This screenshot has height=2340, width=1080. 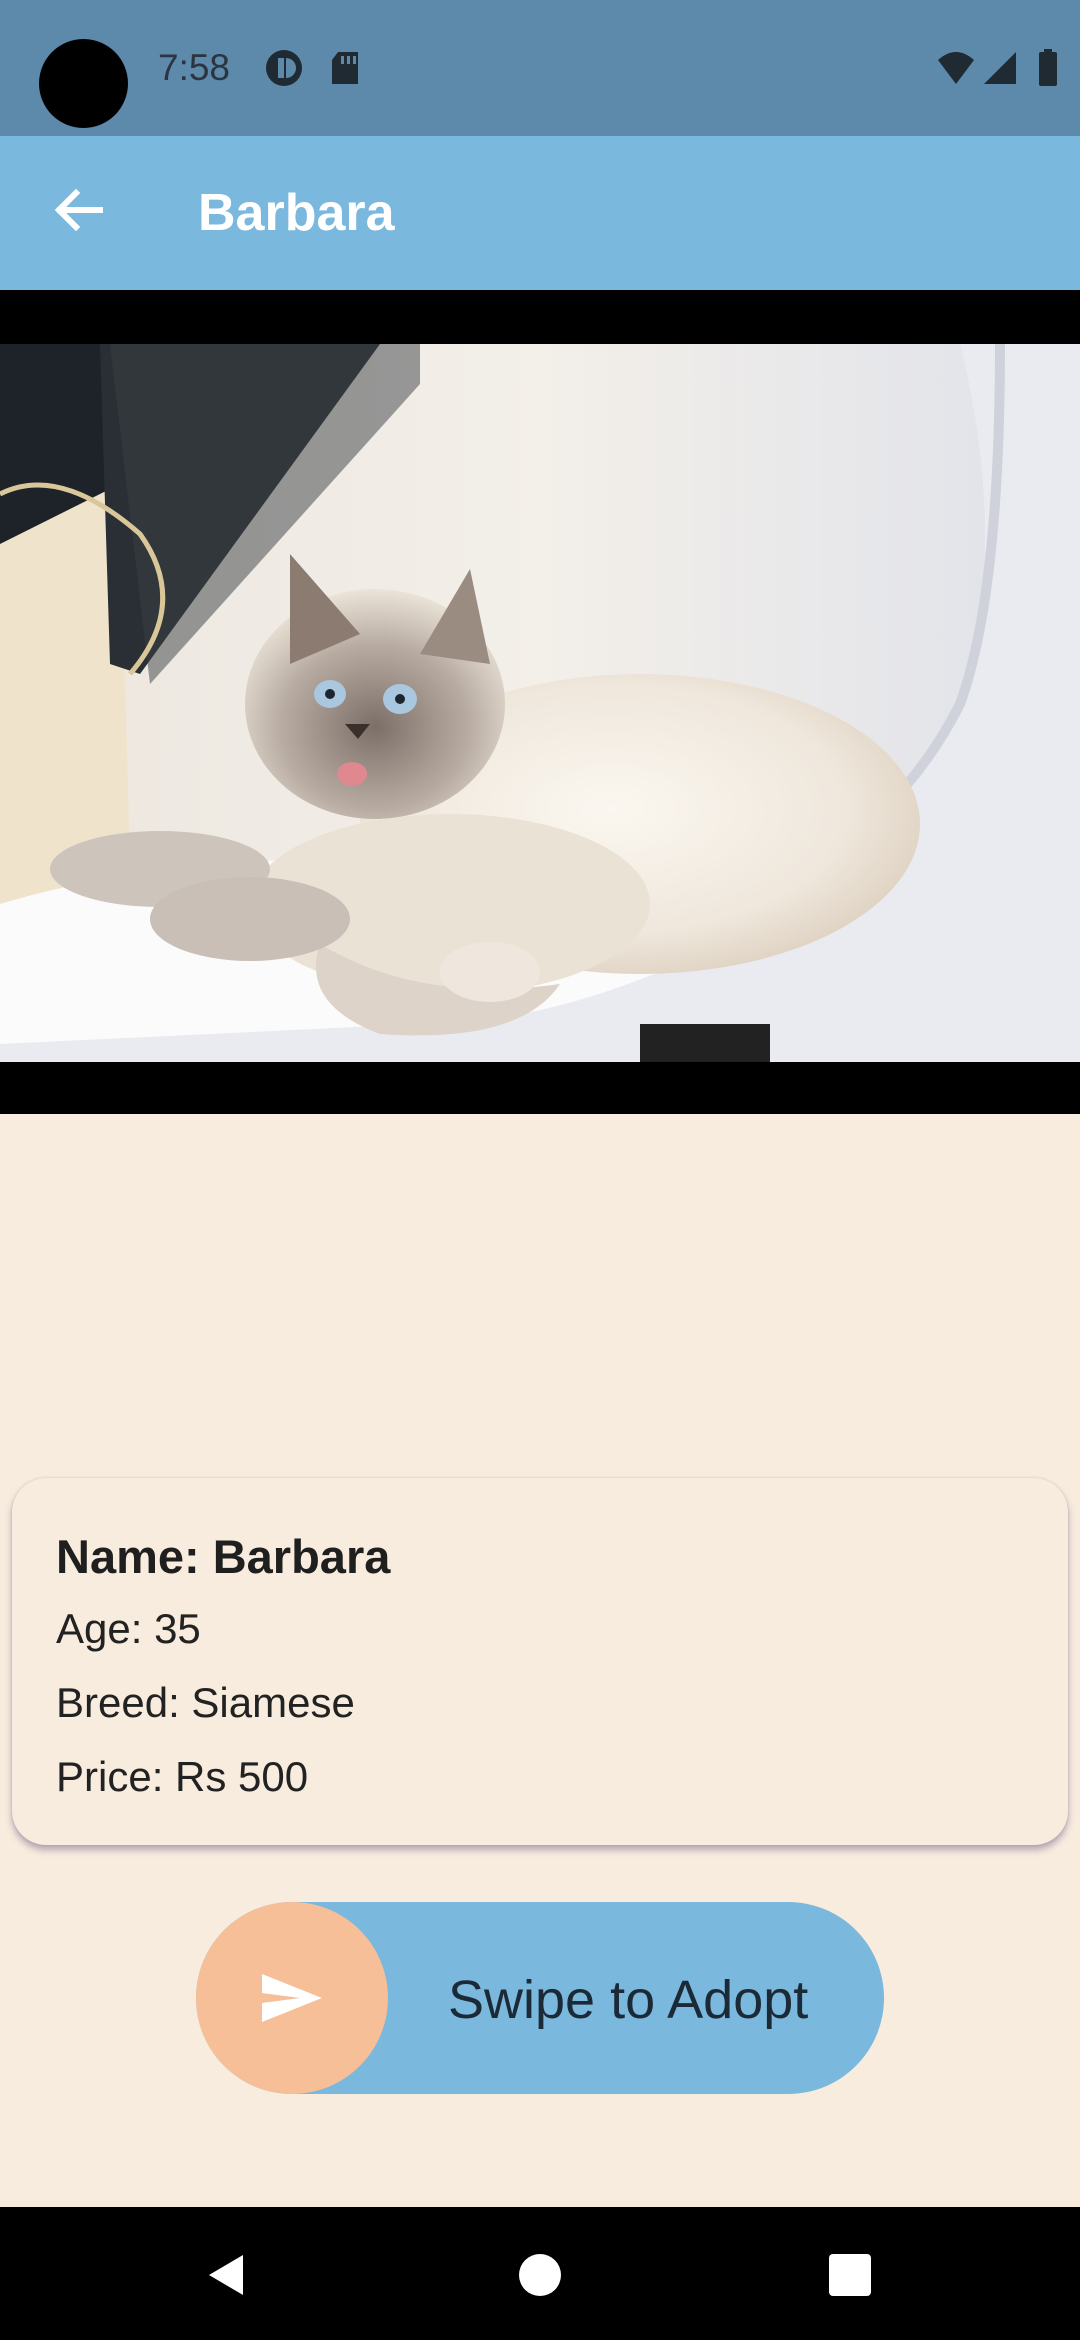 I want to click on swipe-label: Swipe to Adopt, so click(x=628, y=2000).